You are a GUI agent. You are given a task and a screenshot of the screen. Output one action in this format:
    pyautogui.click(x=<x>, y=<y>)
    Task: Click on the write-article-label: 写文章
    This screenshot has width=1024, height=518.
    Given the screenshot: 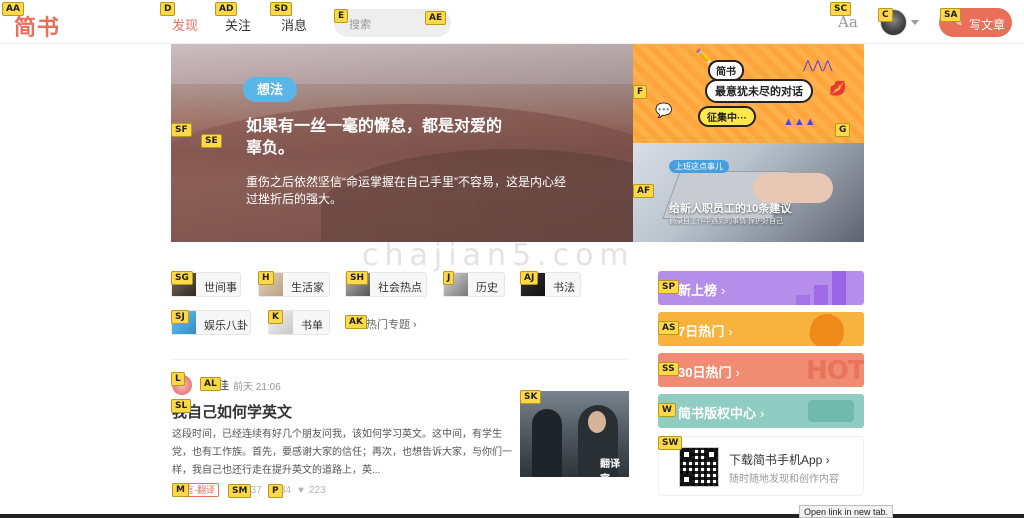 What is the action you would take?
    pyautogui.click(x=987, y=25)
    